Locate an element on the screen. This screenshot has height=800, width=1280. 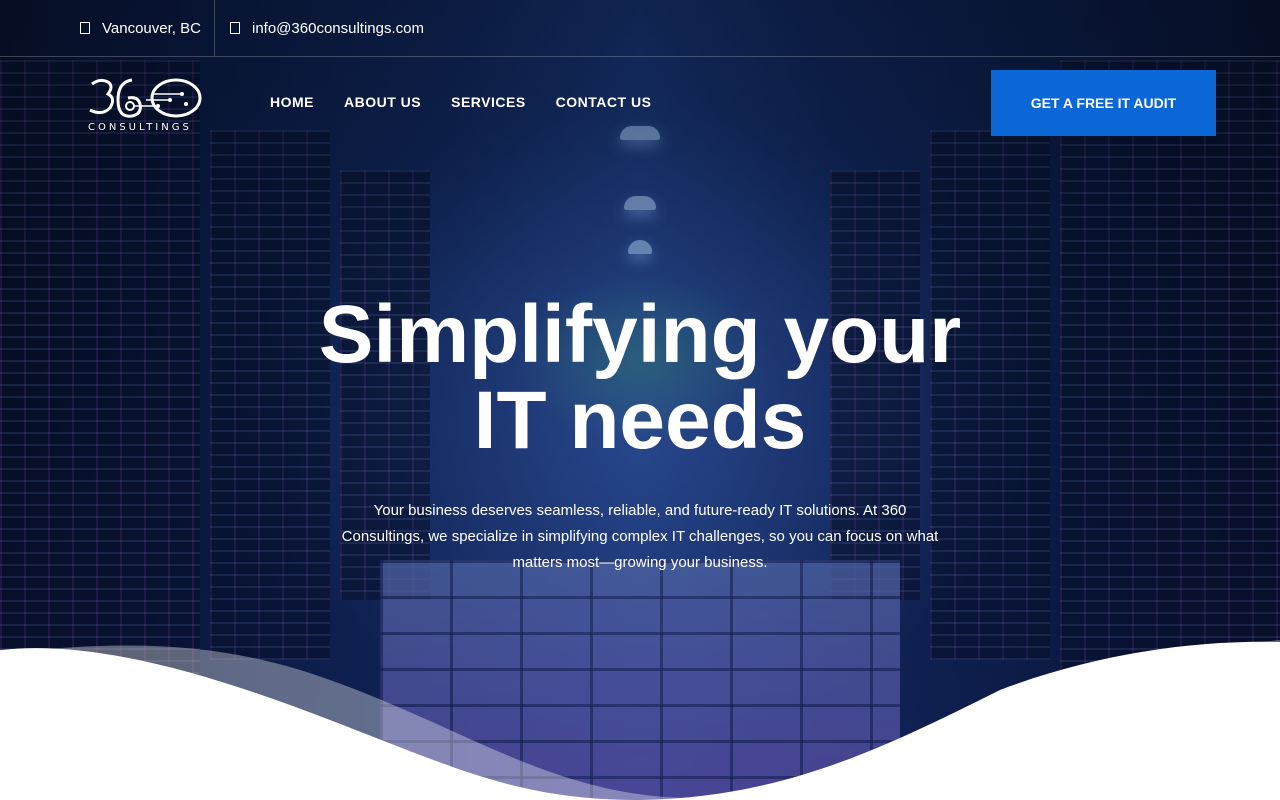
site-logo: CONSULTINGS is located at coordinates (146, 105).